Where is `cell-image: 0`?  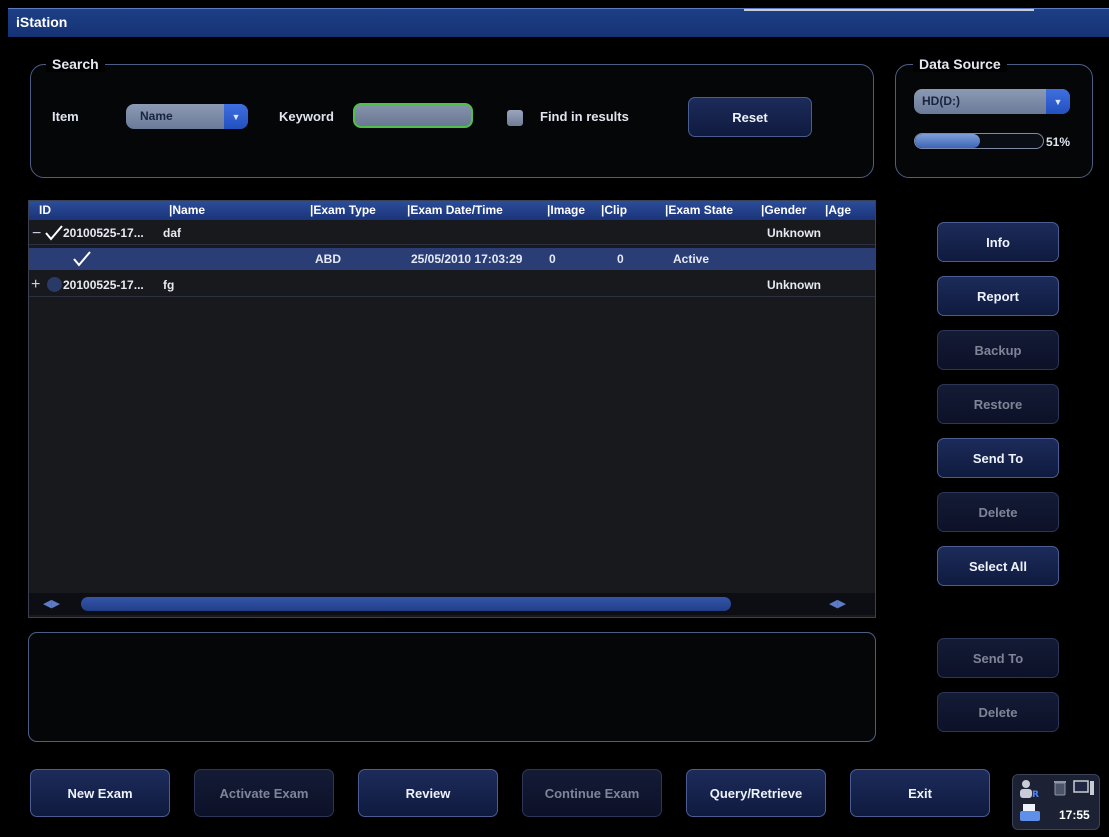 cell-image: 0 is located at coordinates (552, 259).